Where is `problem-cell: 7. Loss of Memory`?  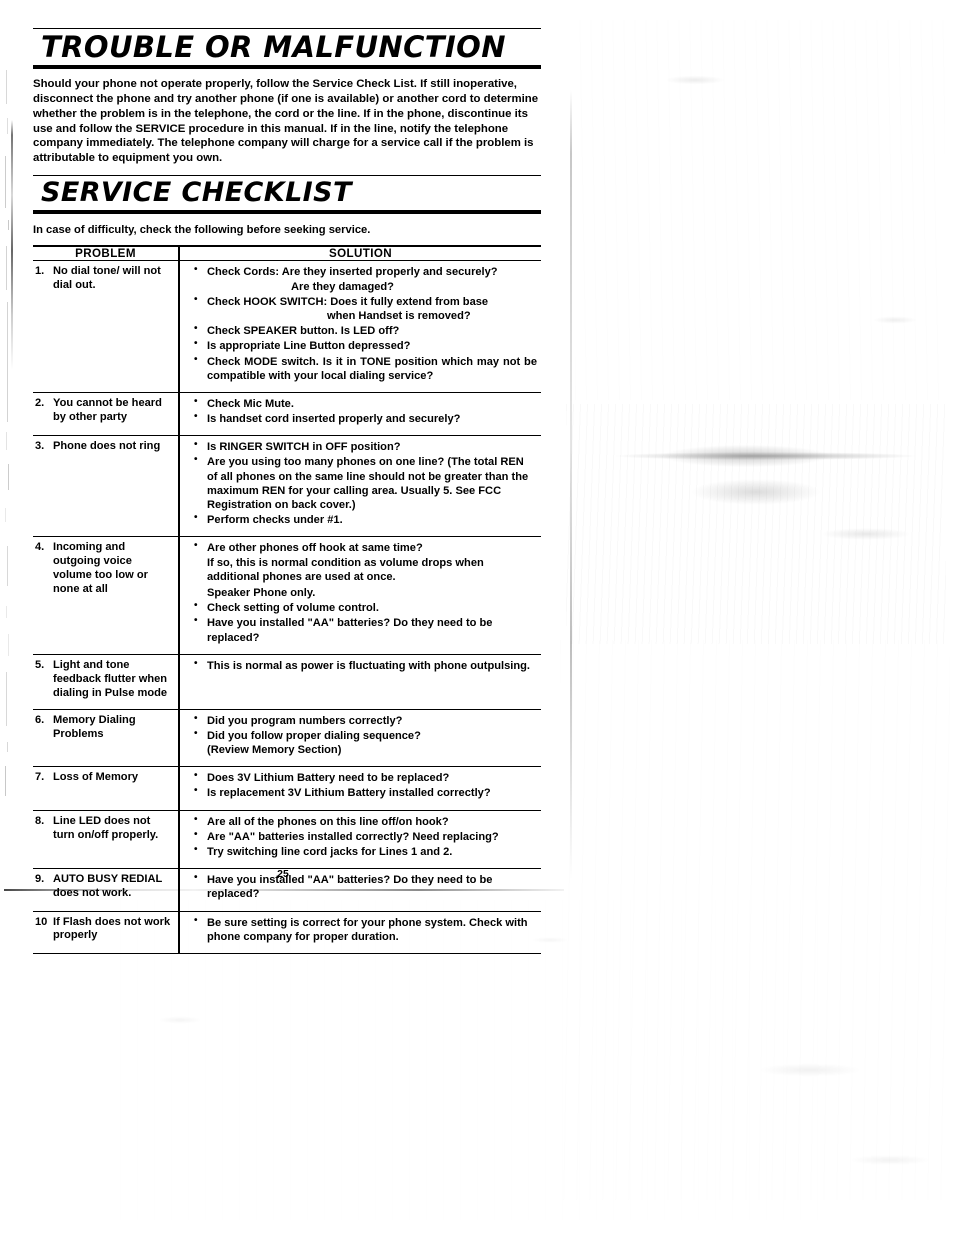 problem-cell: 7. Loss of Memory is located at coordinates (106, 788).